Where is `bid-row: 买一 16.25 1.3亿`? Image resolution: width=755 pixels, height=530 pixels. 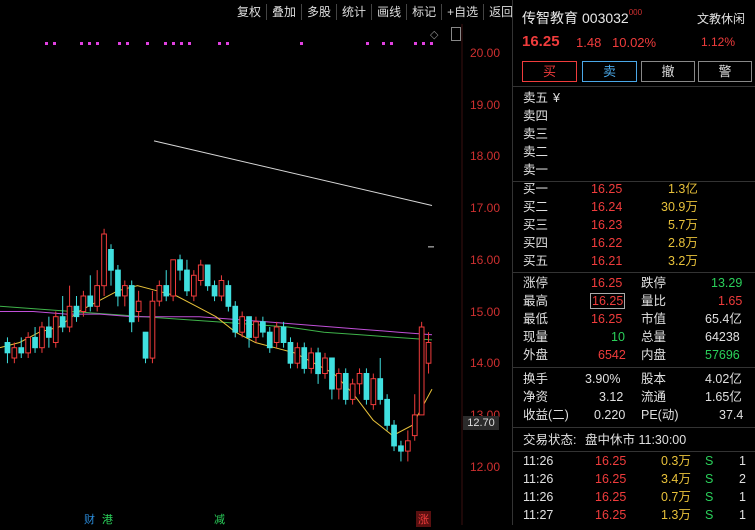
bid-row: 买一 16.25 1.3亿 is located at coordinates (634, 189).